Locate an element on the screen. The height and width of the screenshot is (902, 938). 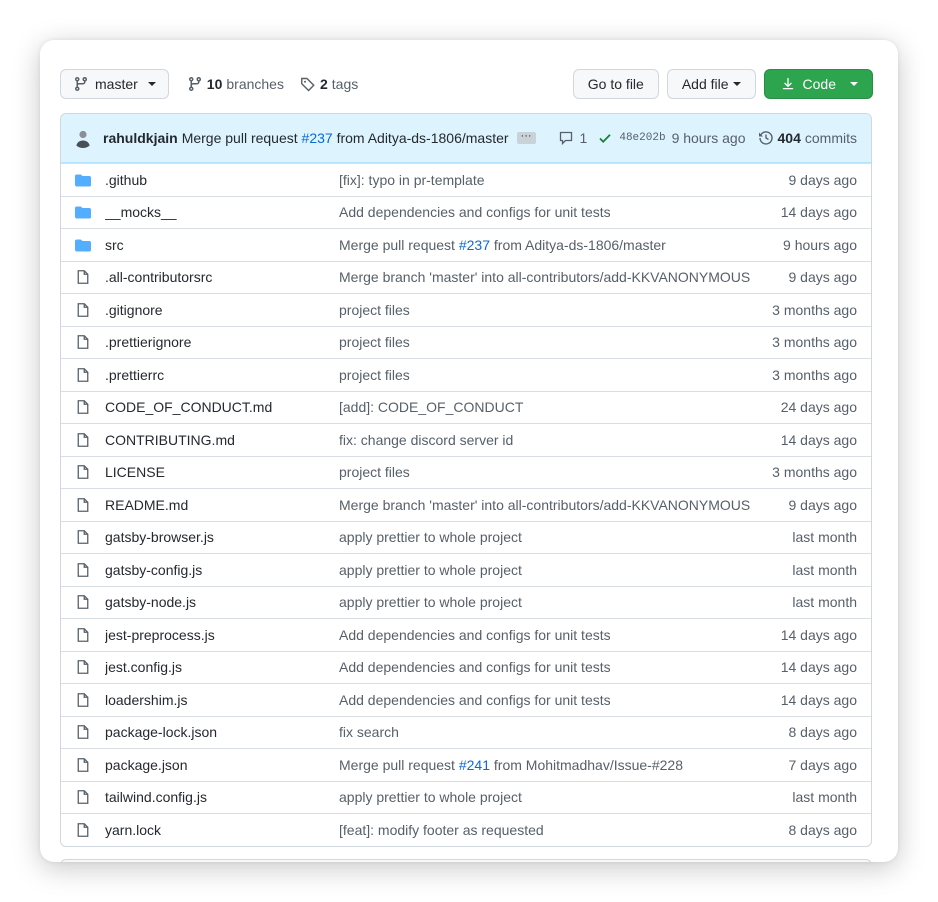
file-name: README.md is located at coordinates (222, 505).